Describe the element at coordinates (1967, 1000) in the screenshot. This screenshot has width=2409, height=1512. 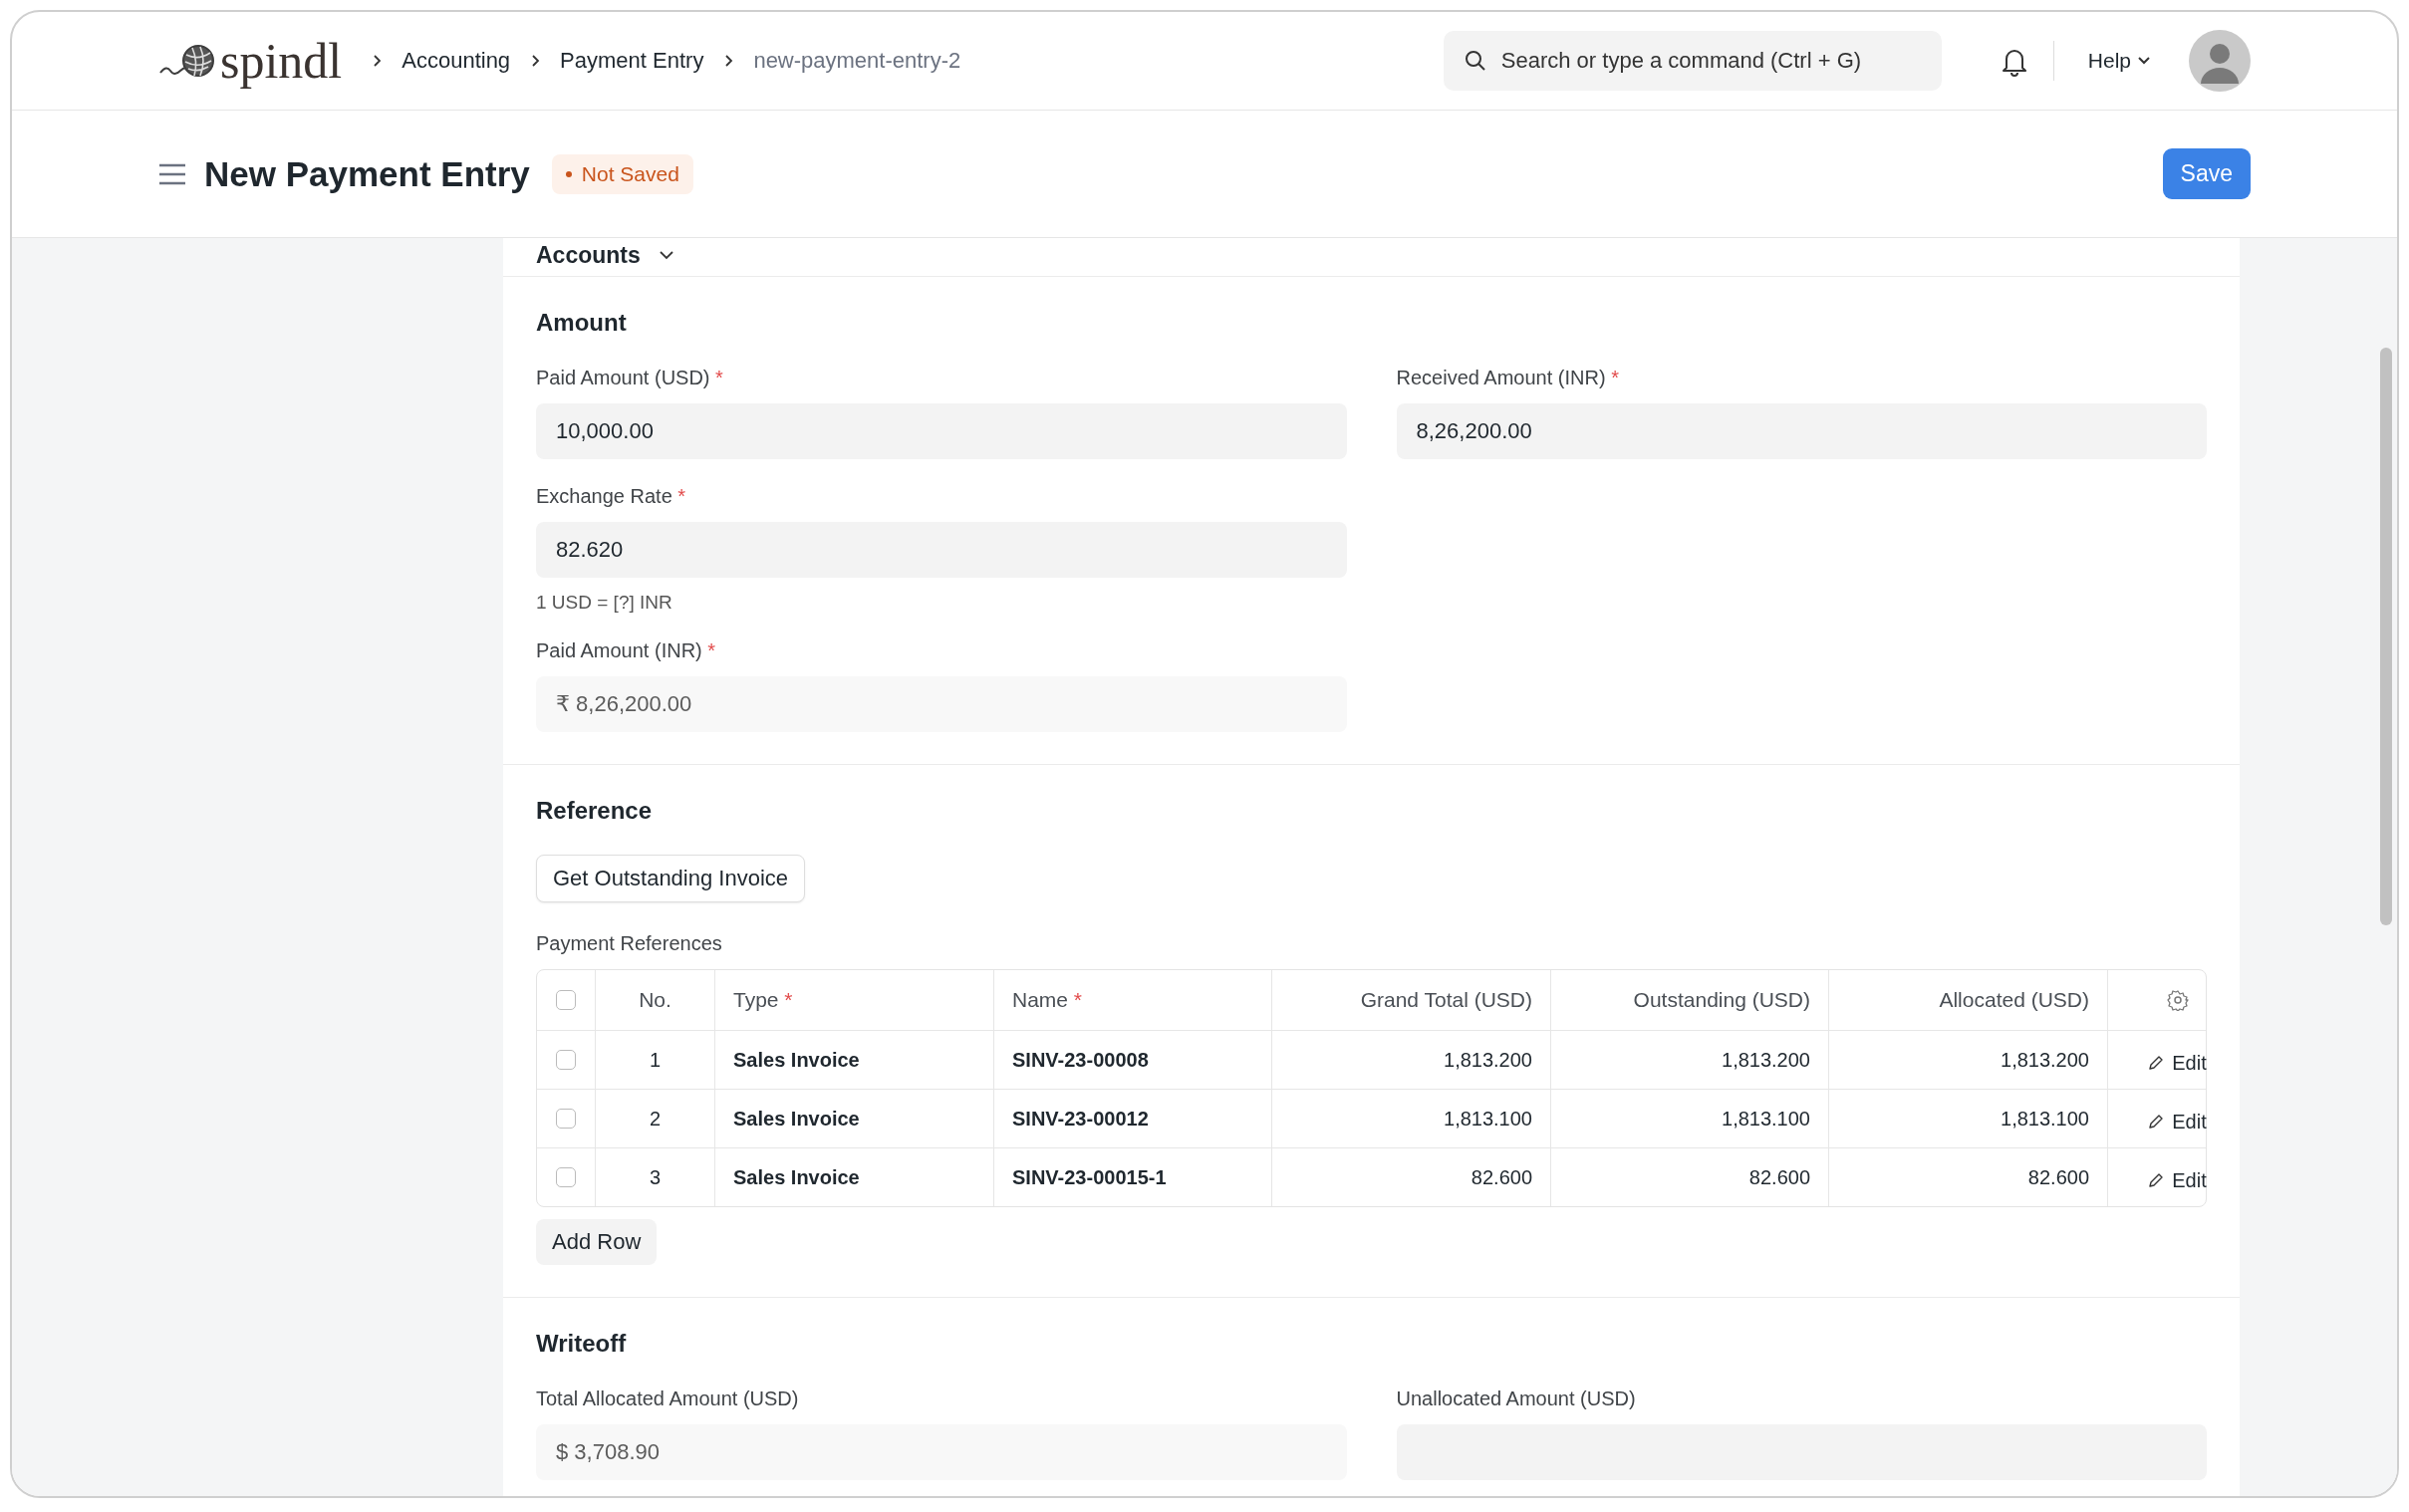
I see `column-header: Allocated (USD)` at that location.